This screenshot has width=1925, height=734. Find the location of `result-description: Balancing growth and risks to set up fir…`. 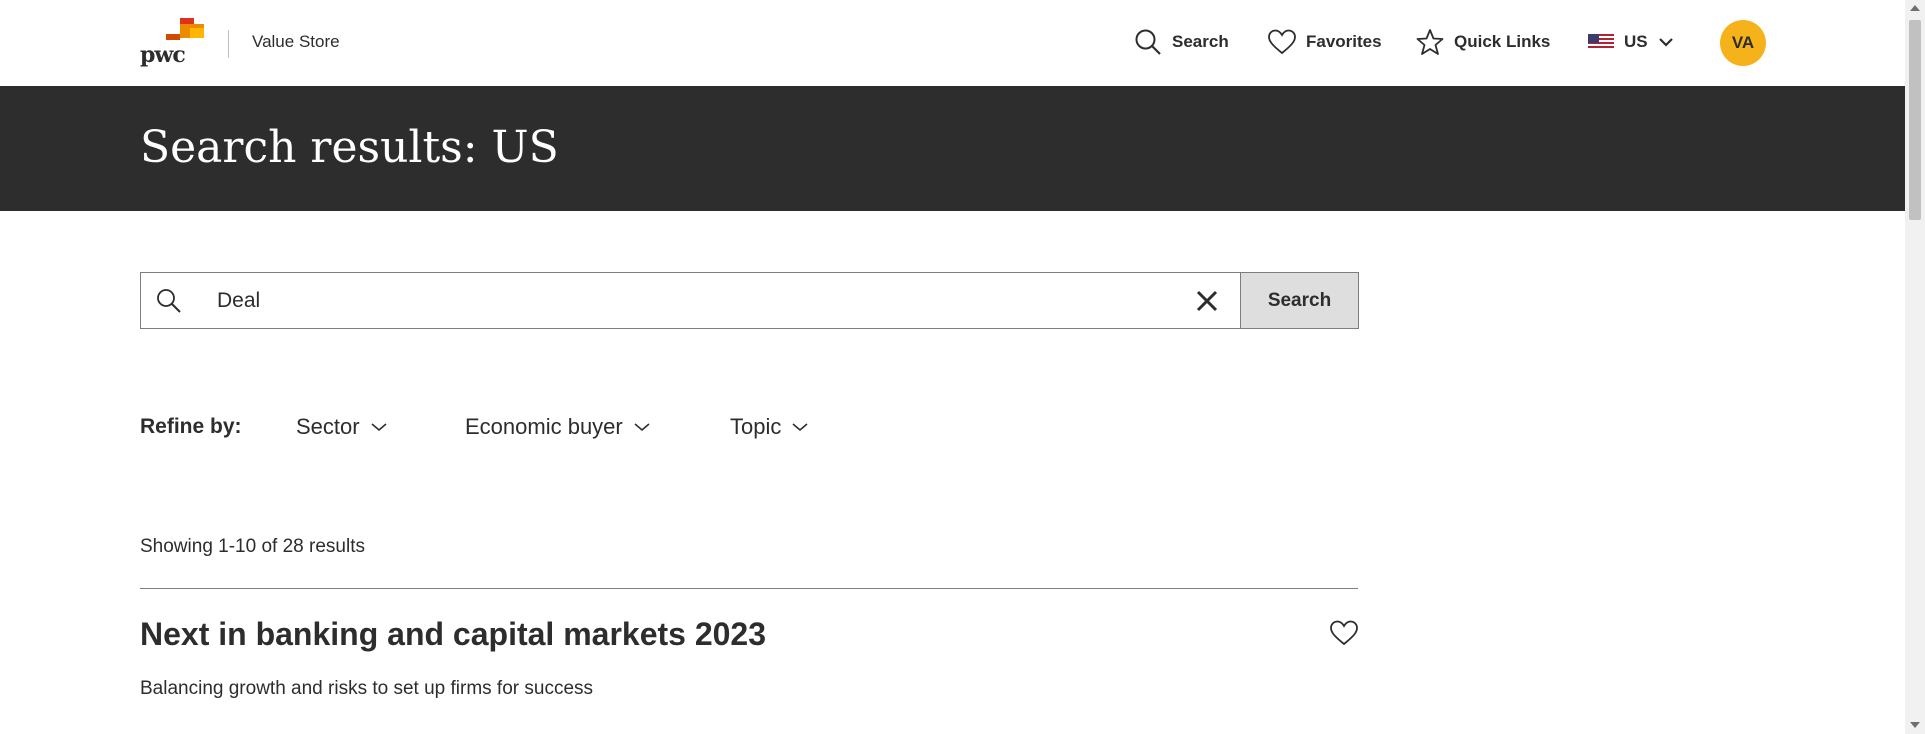

result-description: Balancing growth and risks to set up fir… is located at coordinates (367, 688).